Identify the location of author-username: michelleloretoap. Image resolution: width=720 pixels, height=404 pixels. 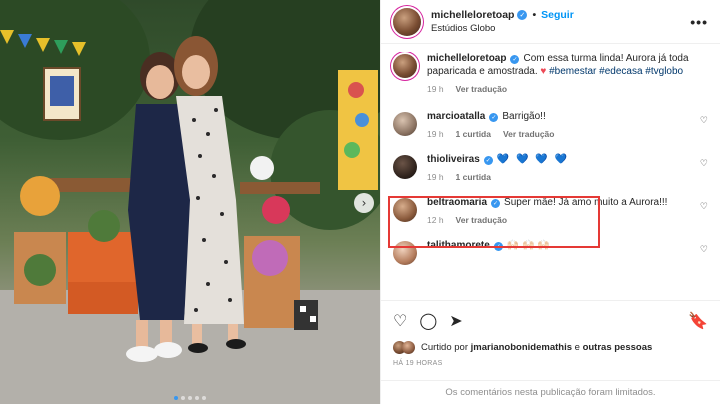
(472, 15).